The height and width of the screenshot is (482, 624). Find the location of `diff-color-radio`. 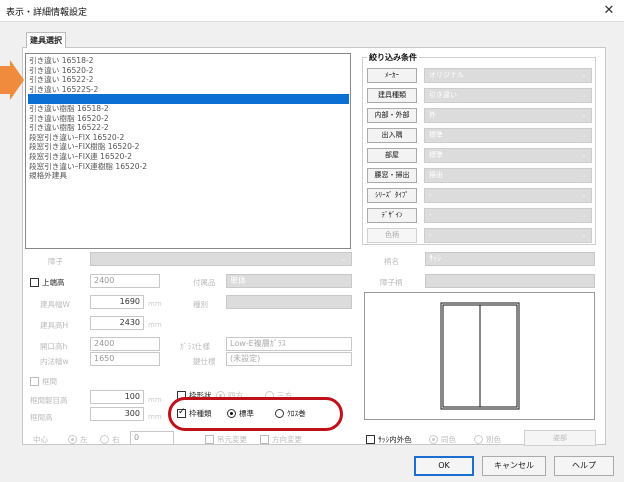

diff-color-radio is located at coordinates (478, 439).